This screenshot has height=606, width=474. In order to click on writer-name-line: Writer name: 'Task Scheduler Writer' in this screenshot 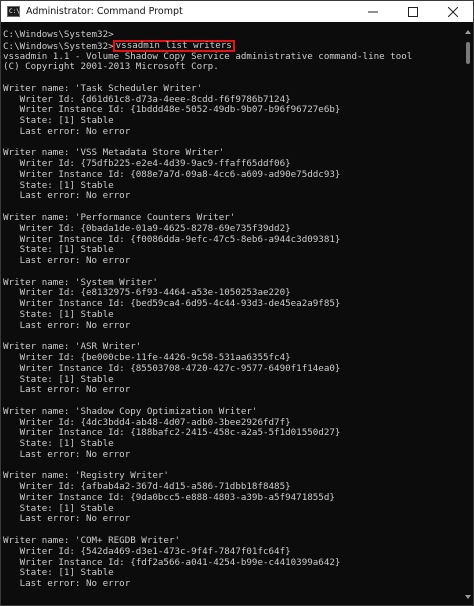, I will do `click(103, 88)`.